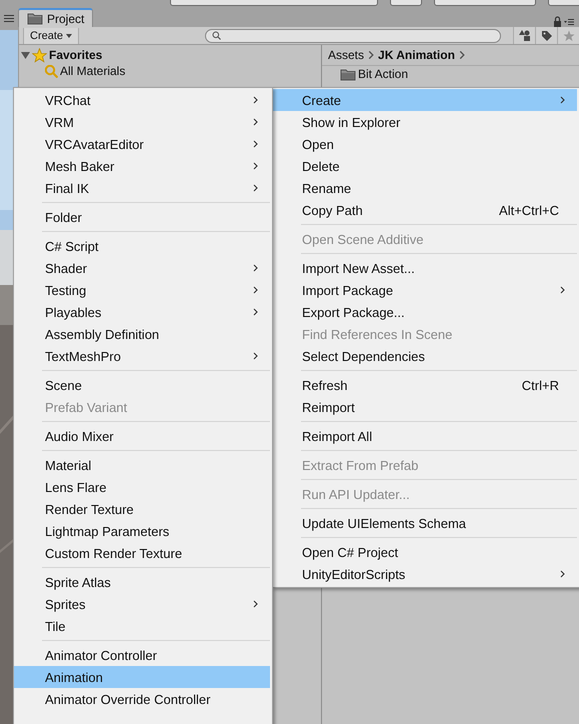 This screenshot has height=724, width=579. Describe the element at coordinates (142, 122) in the screenshot. I see `menu-item: VRM` at that location.